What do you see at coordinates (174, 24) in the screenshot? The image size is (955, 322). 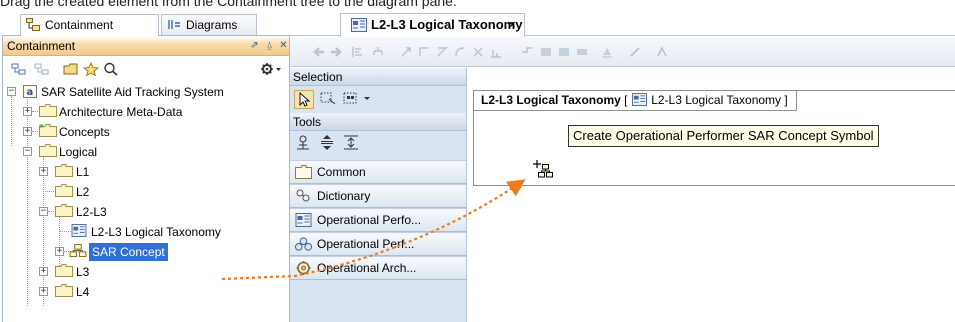 I see `diagrams-icon` at bounding box center [174, 24].